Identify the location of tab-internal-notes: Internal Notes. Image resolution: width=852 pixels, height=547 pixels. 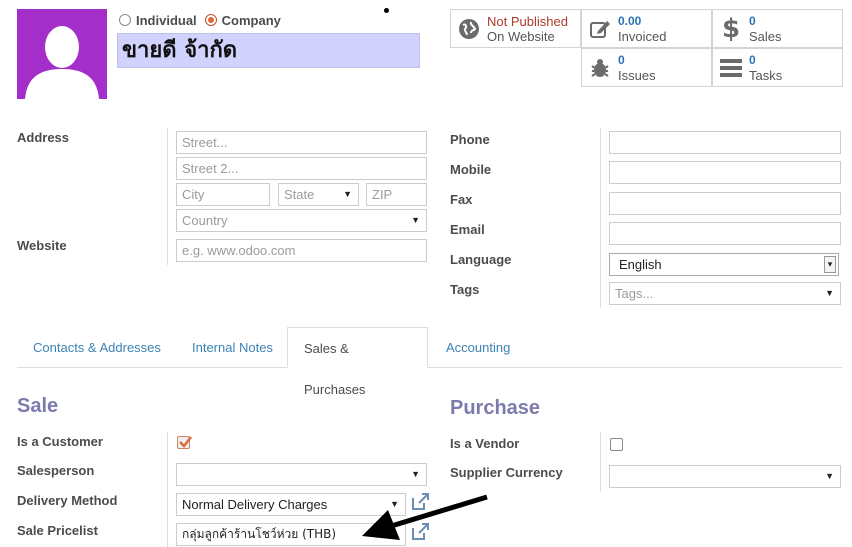
(232, 347).